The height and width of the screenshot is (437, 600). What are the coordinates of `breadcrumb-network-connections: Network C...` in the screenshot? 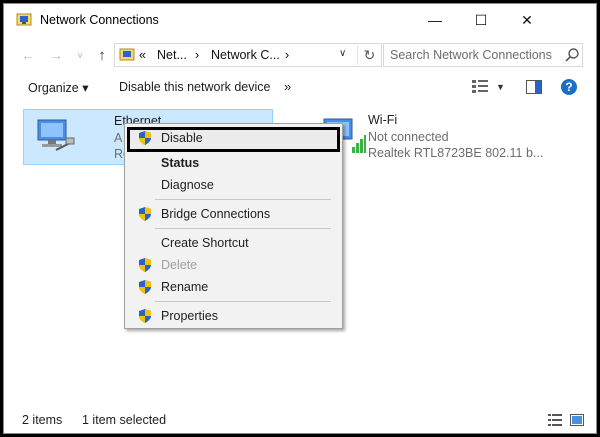 It's located at (245, 55).